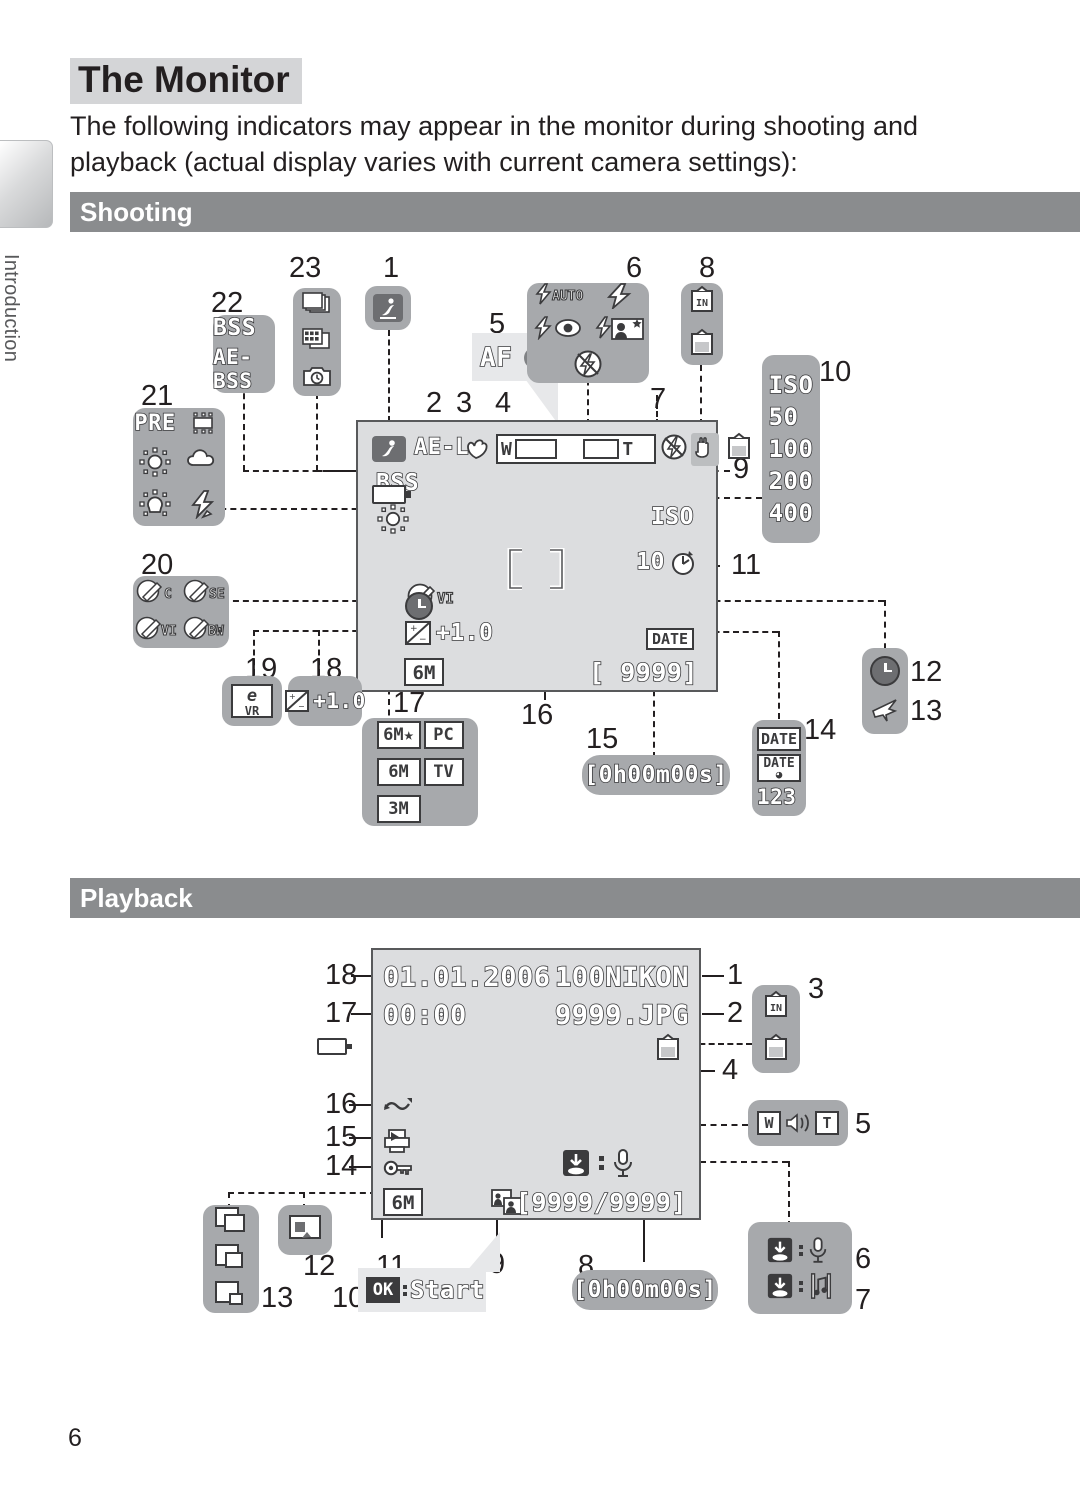 The image size is (1080, 1486). I want to click on date-option-date: DATE, so click(779, 739).